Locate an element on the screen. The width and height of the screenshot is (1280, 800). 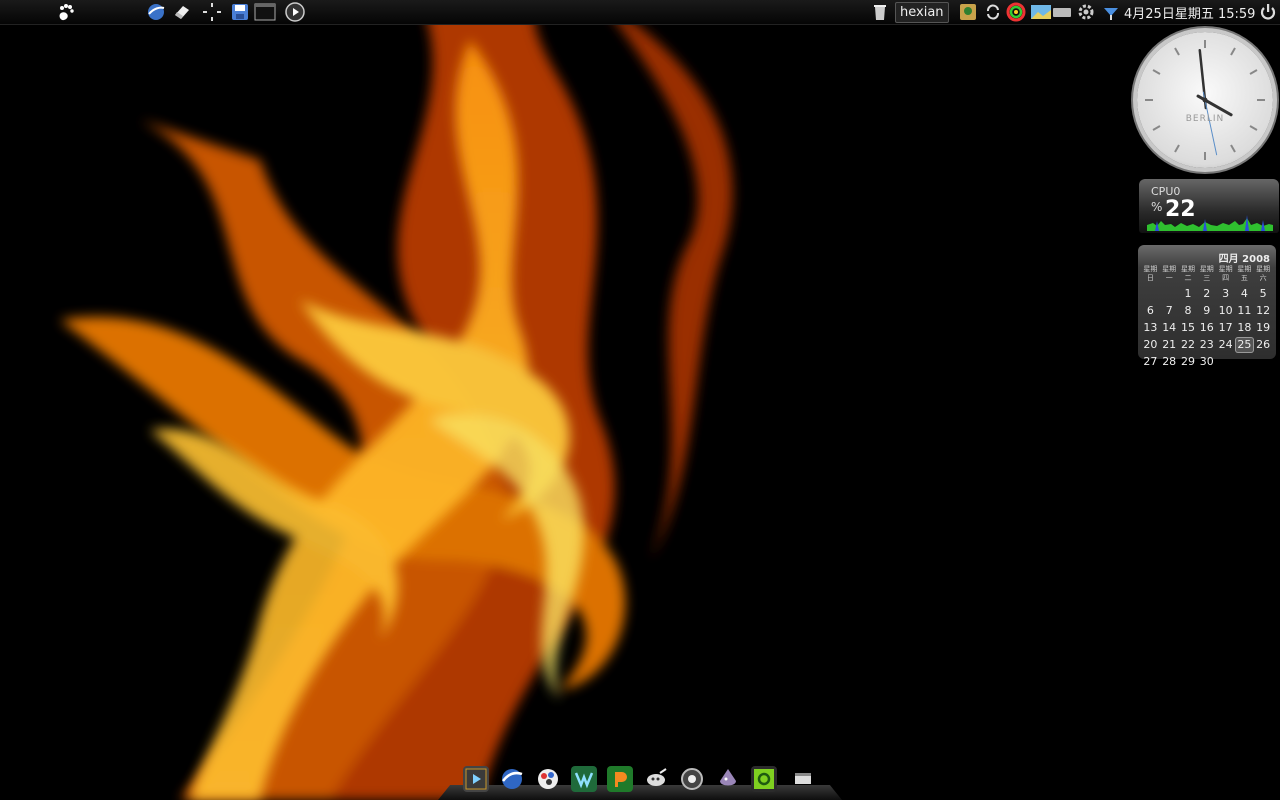
calendar-weekday-header: 星期六 is located at coordinates (1263, 273).